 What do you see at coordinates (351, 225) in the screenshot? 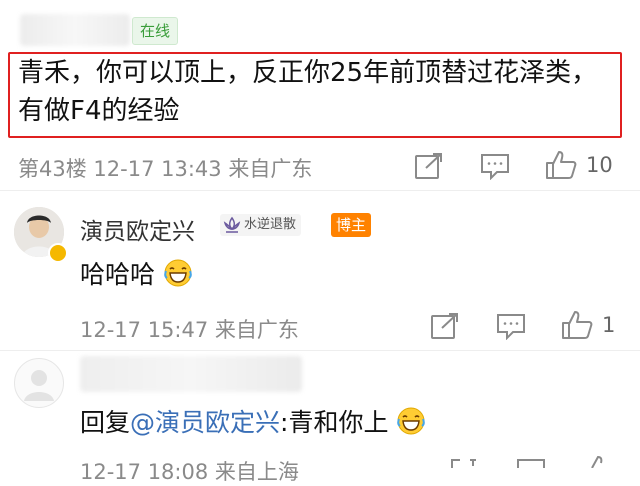
I see `blogger-badge: 博主` at bounding box center [351, 225].